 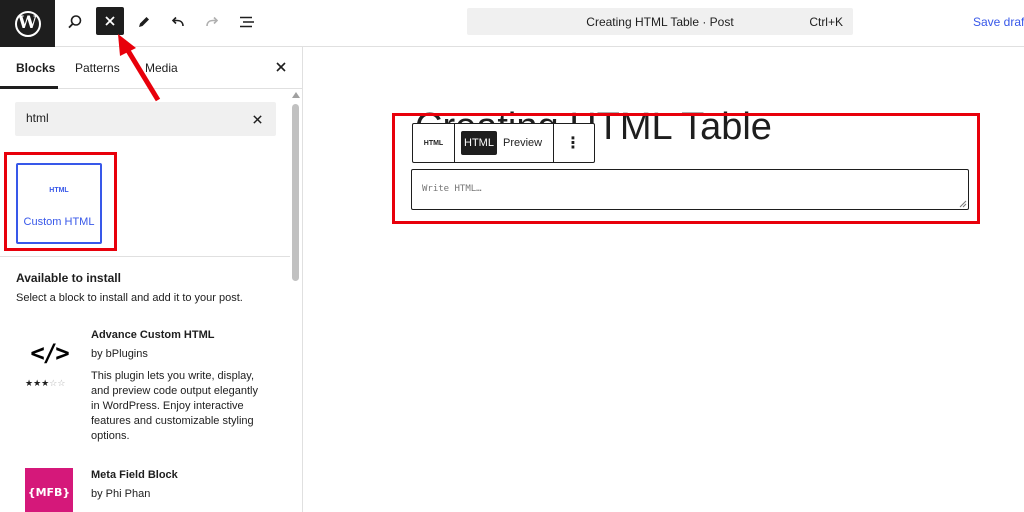 What do you see at coordinates (68, 278) in the screenshot?
I see `available-to-install-heading: Available to install` at bounding box center [68, 278].